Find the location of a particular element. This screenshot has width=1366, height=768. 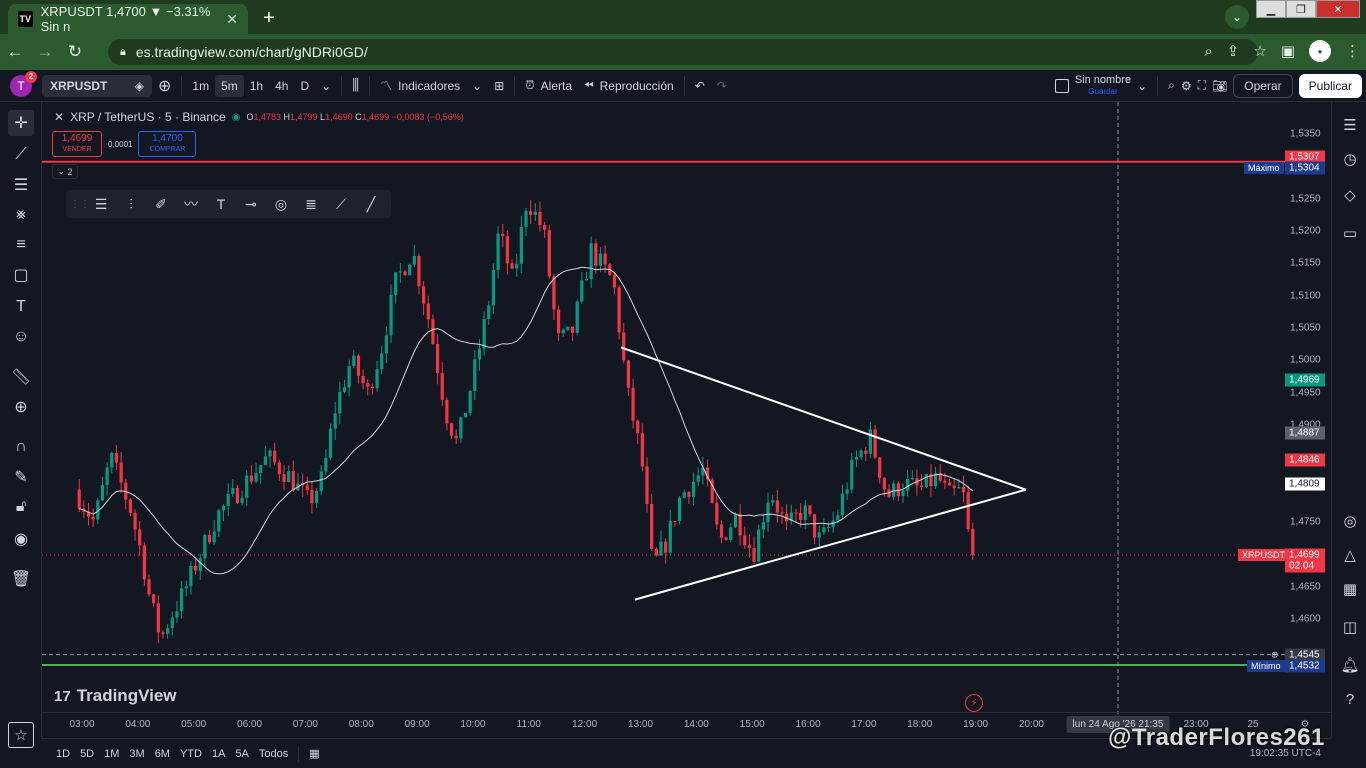

pattern-icon: ⨳ is located at coordinates (21, 215).